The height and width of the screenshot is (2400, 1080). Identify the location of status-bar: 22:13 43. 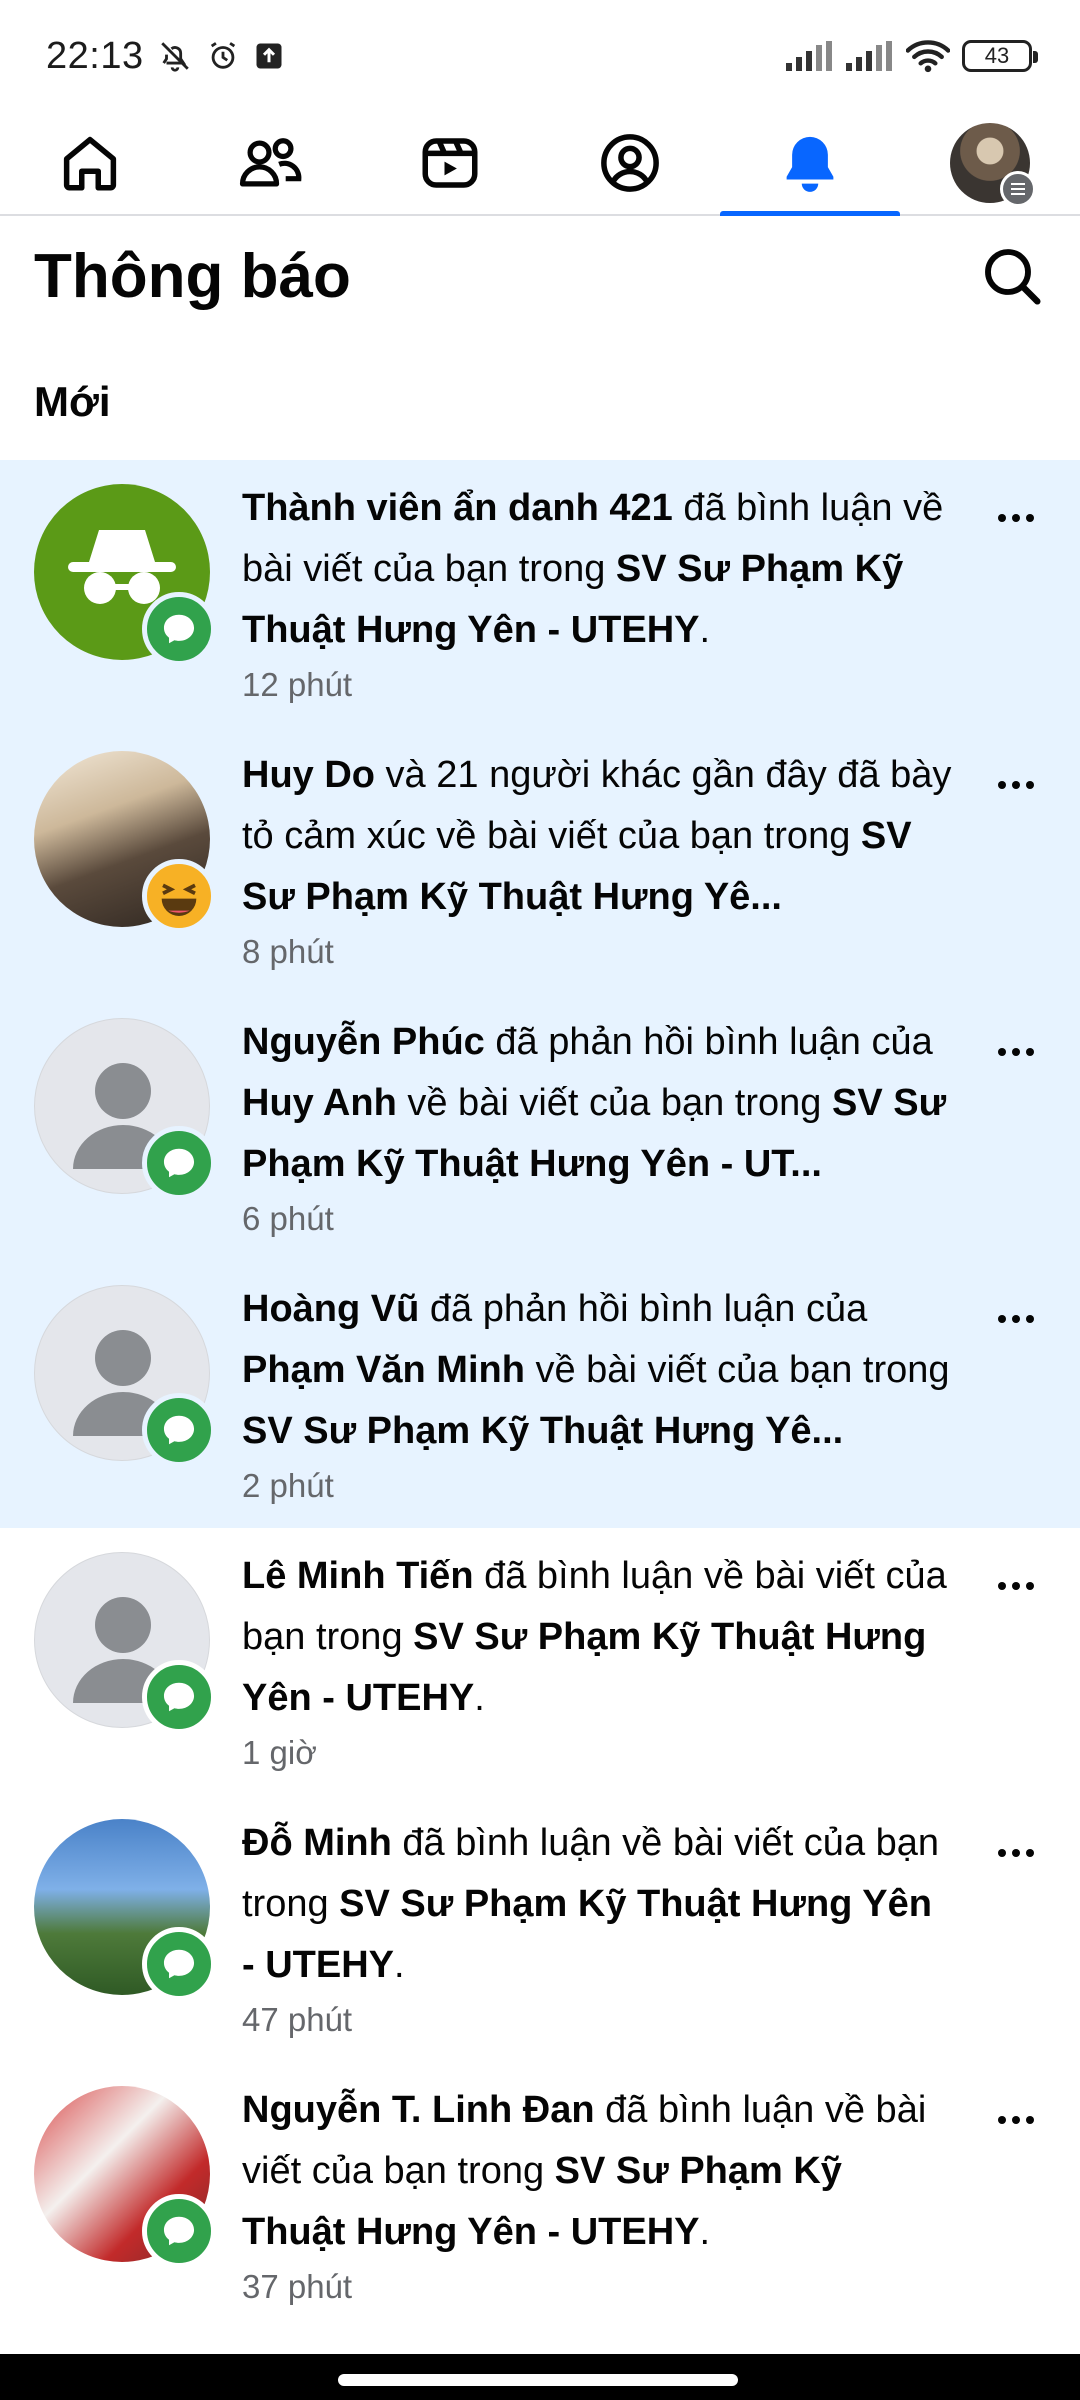
(540, 56).